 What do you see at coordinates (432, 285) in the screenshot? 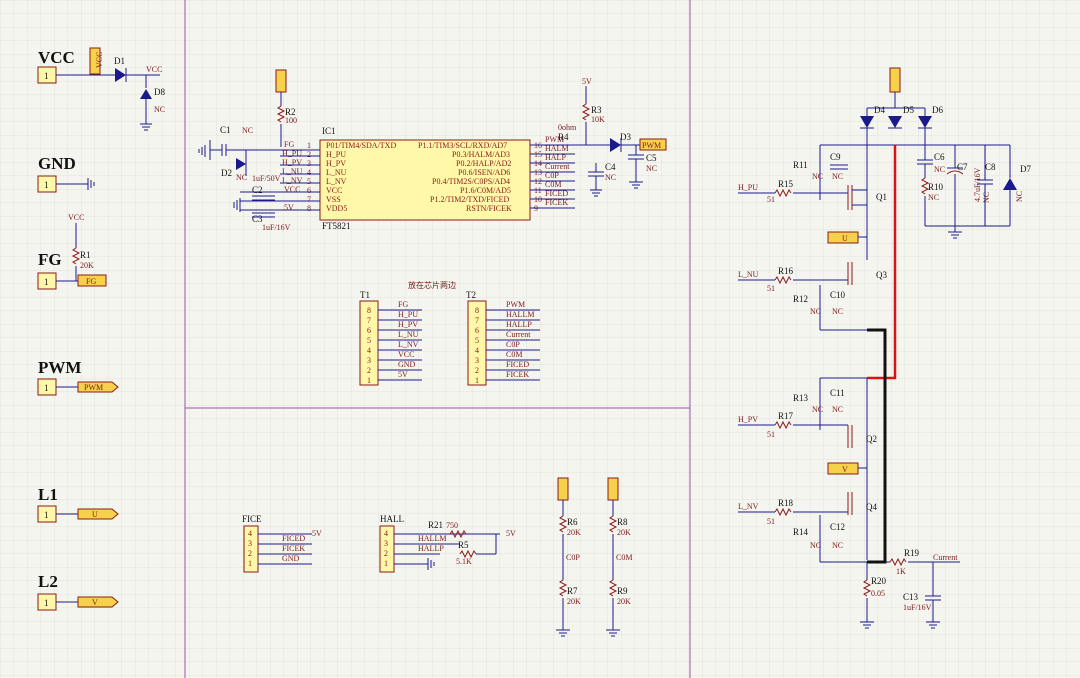
I see `placement-note: 放在芯片两边` at bounding box center [432, 285].